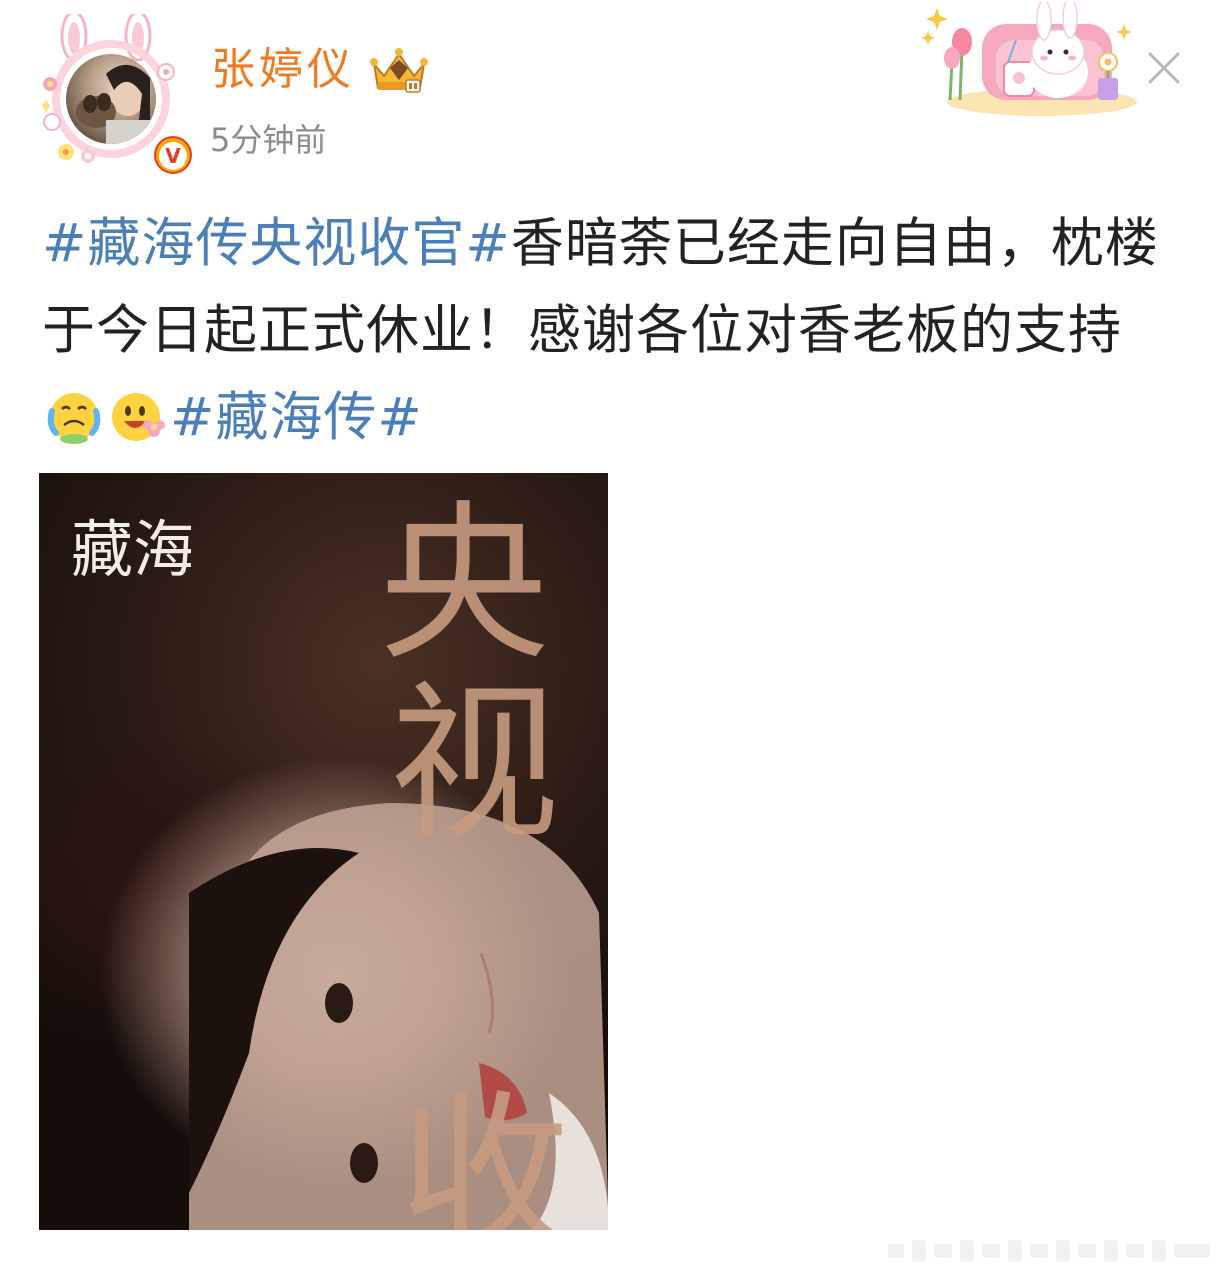  I want to click on verified-v-icon: V, so click(173, 155).